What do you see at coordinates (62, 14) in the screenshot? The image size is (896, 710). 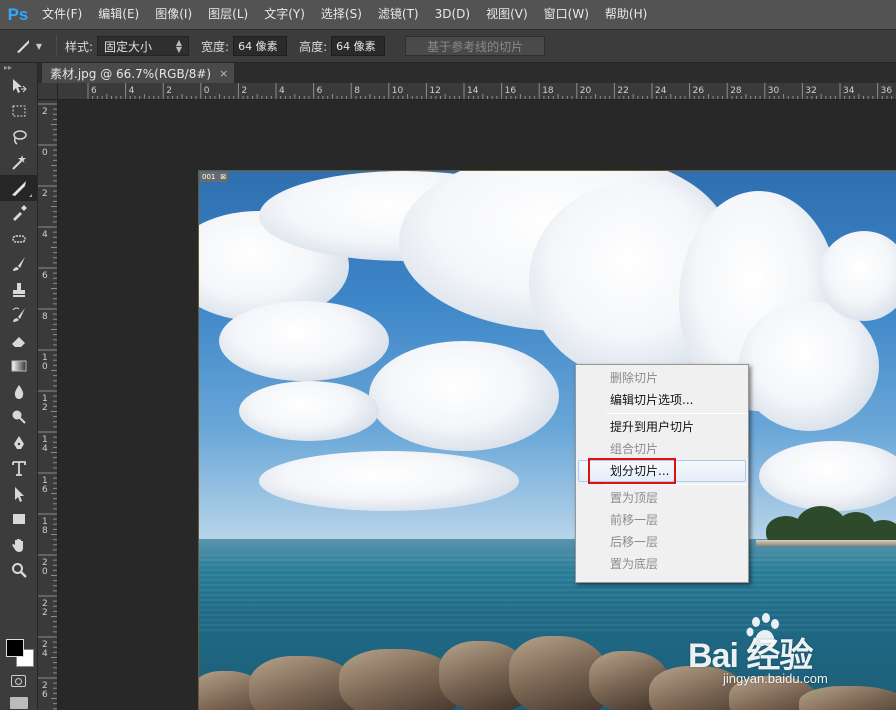 I see `menu-file: 文件(F)` at bounding box center [62, 14].